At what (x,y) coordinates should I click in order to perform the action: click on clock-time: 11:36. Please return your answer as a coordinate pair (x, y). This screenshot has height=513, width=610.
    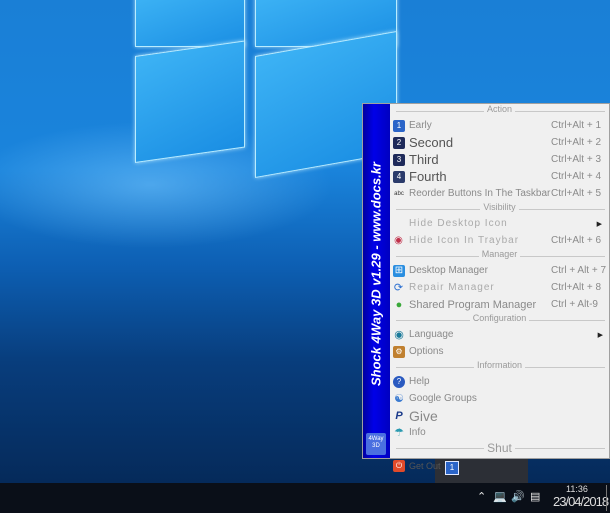
    Looking at the image, I should click on (577, 489).